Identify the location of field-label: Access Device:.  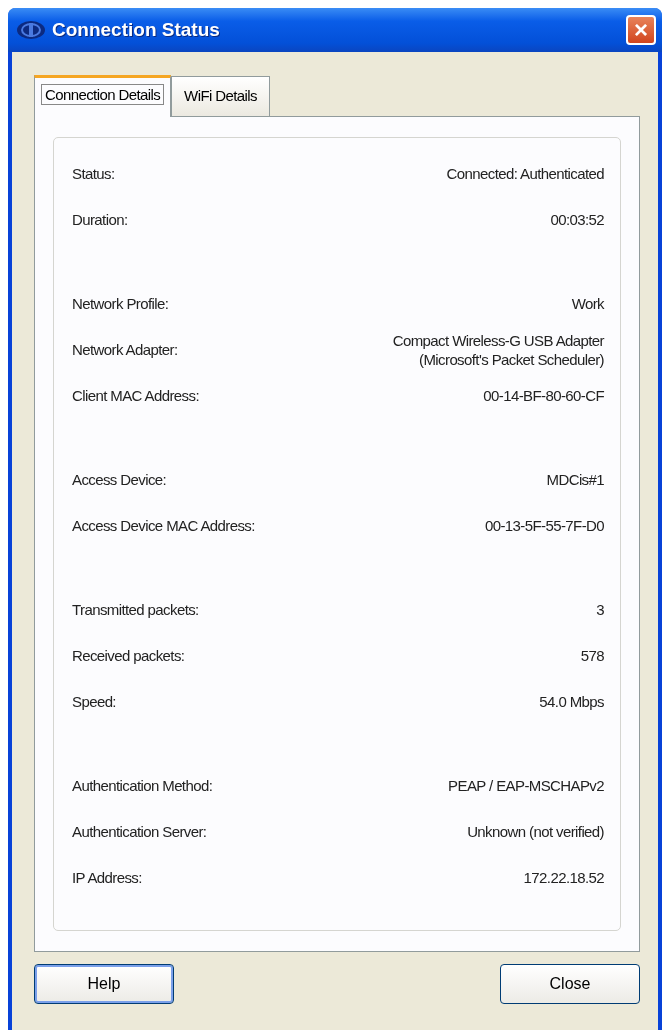
(119, 480).